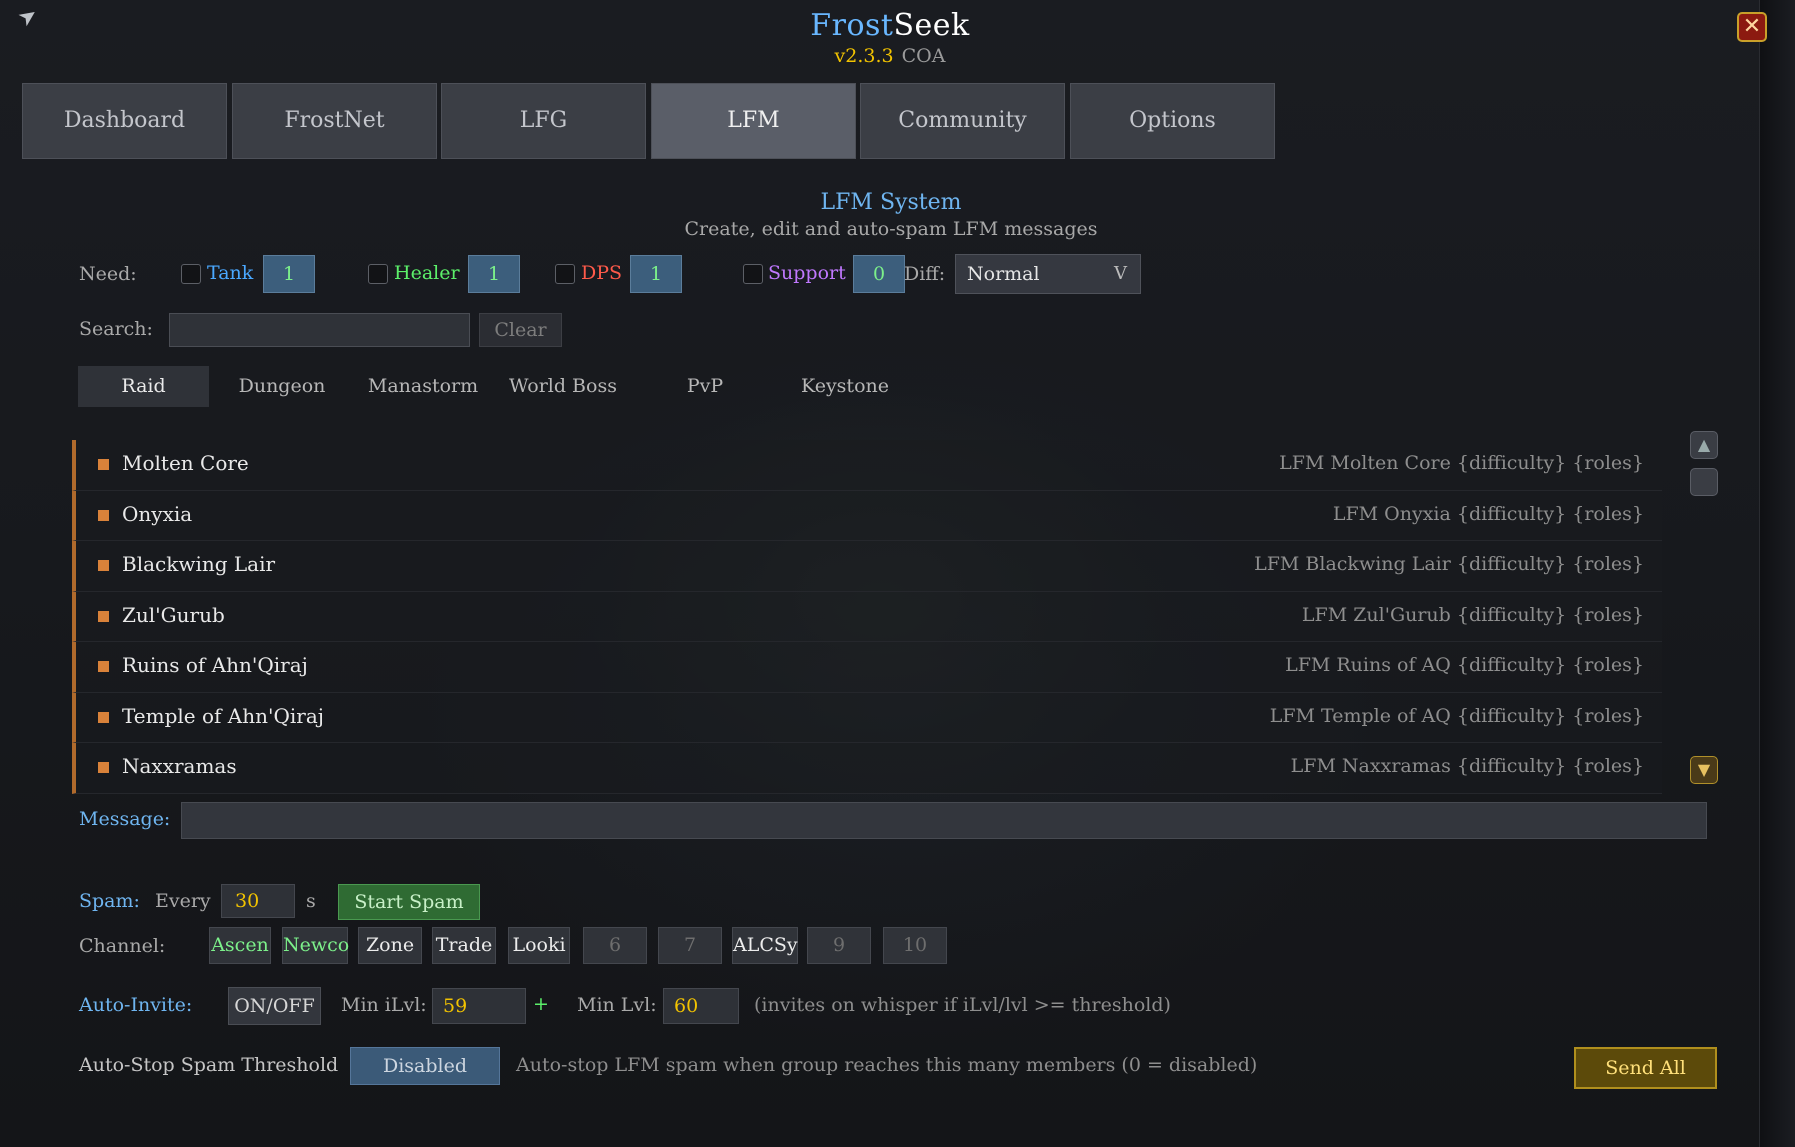 Image resolution: width=1795 pixels, height=1147 pixels. What do you see at coordinates (258, 901) in the screenshot?
I see `spam-interval-input: 30` at bounding box center [258, 901].